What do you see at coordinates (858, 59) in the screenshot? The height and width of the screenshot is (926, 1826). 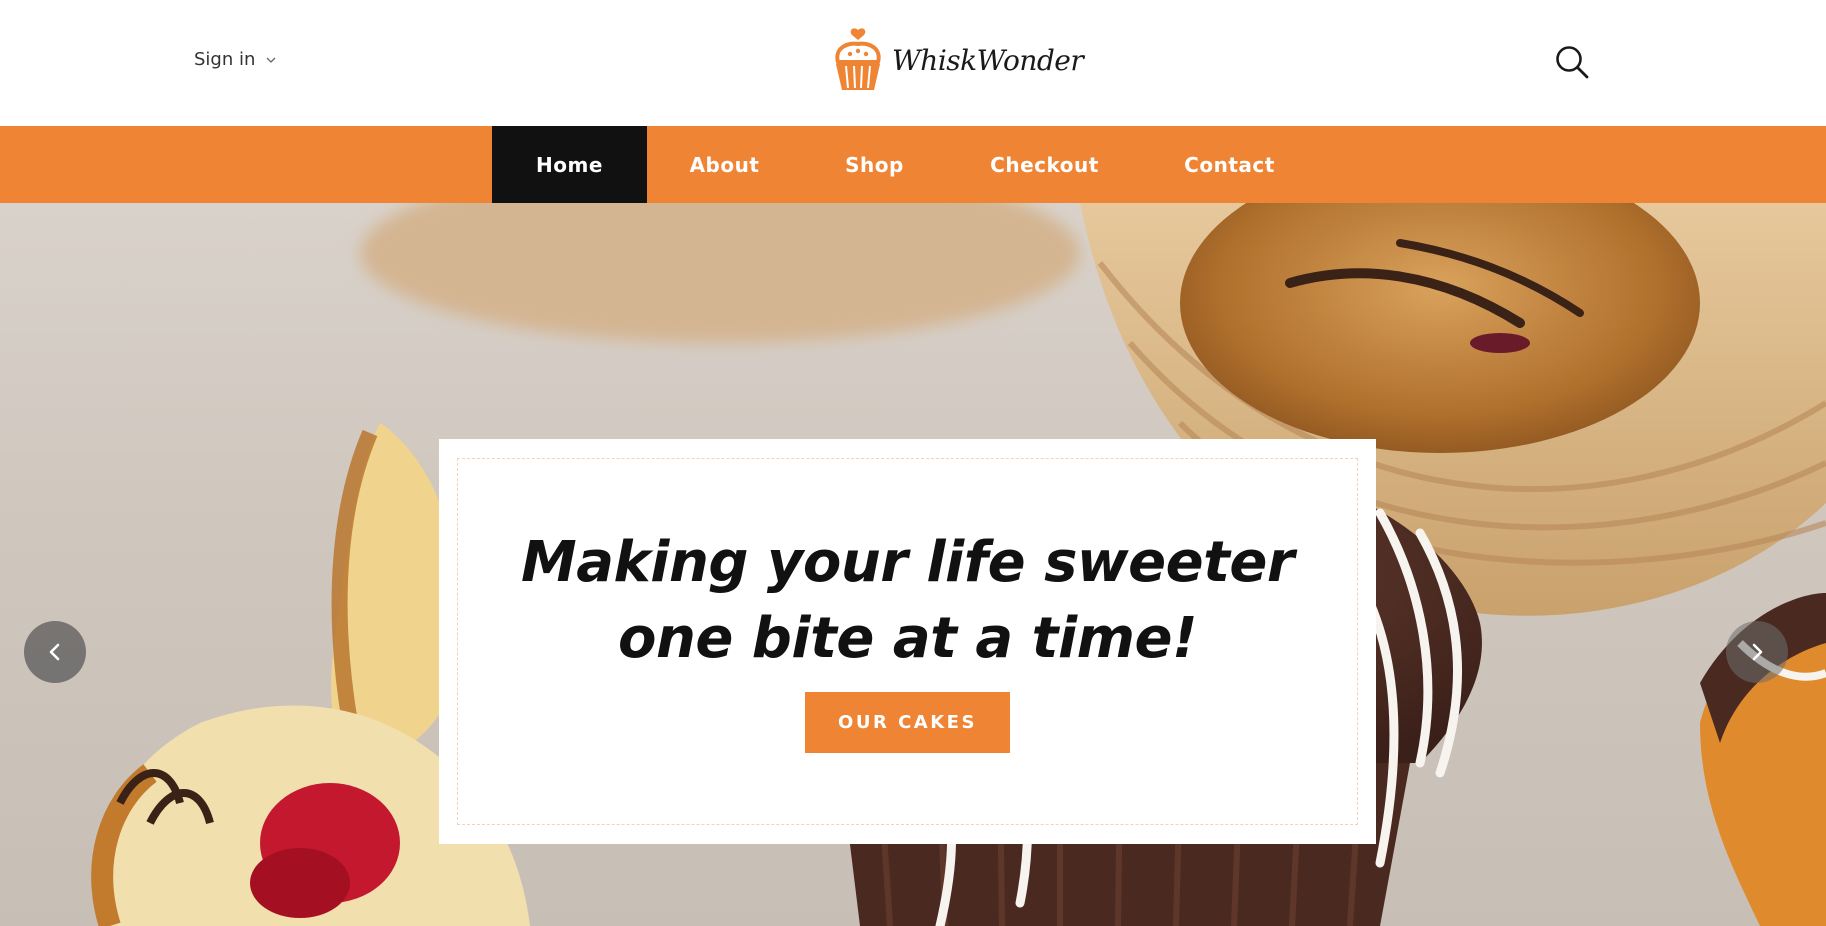 I see `cupcake-icon` at bounding box center [858, 59].